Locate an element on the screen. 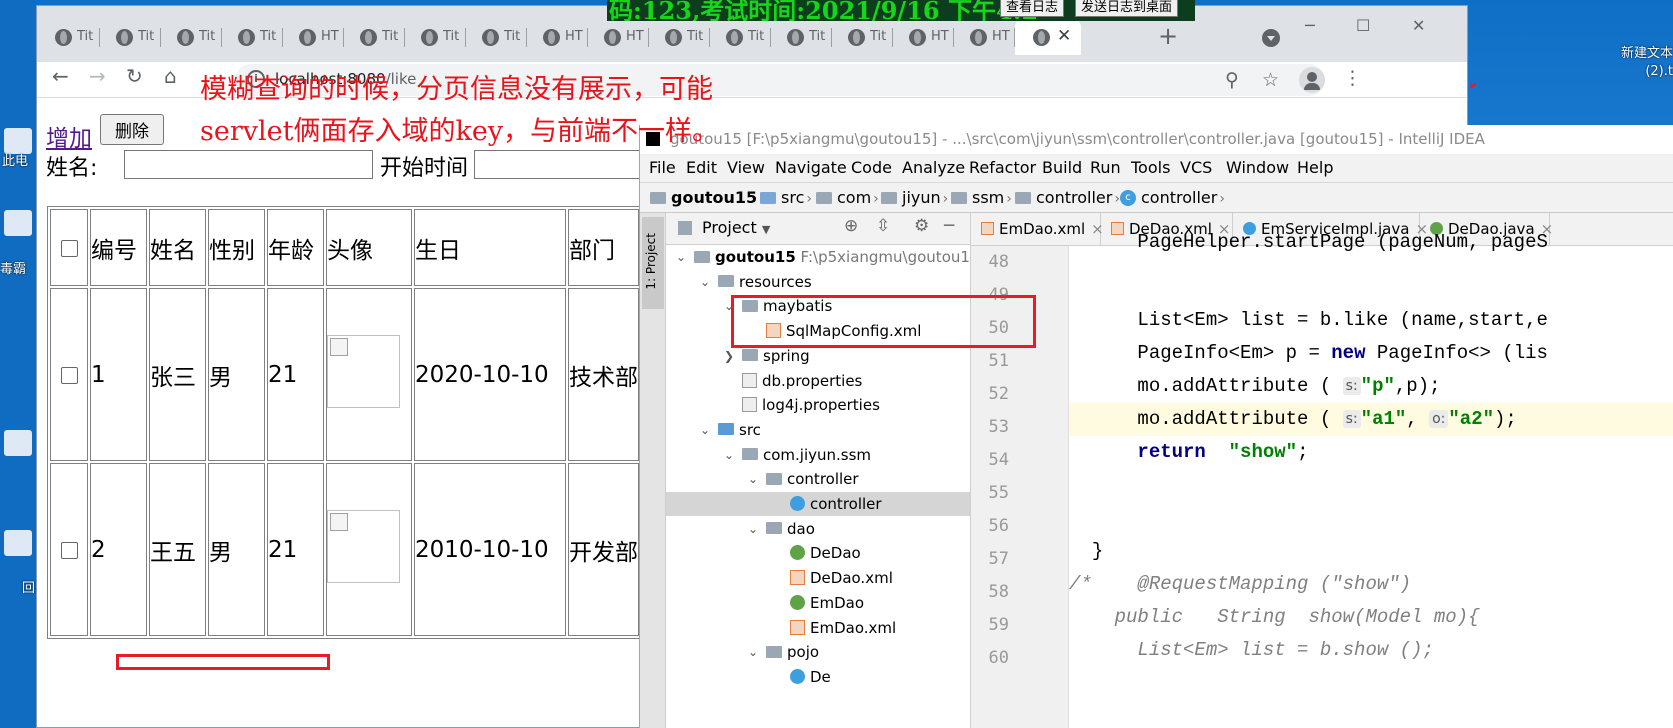  desktop-label: 回 is located at coordinates (29, 588).